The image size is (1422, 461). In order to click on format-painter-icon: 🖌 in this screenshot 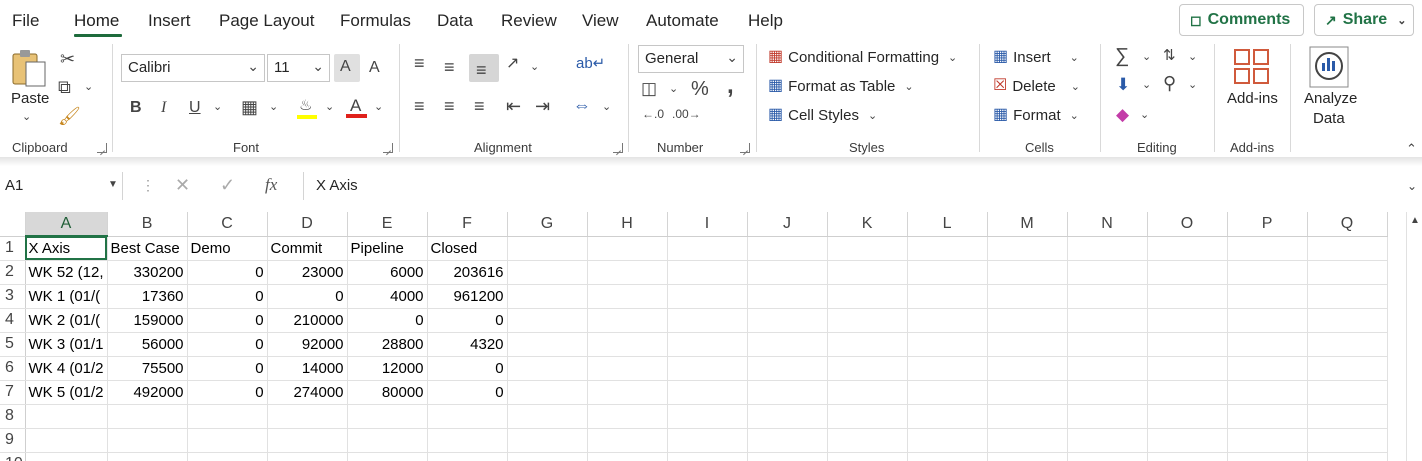, I will do `click(69, 116)`.